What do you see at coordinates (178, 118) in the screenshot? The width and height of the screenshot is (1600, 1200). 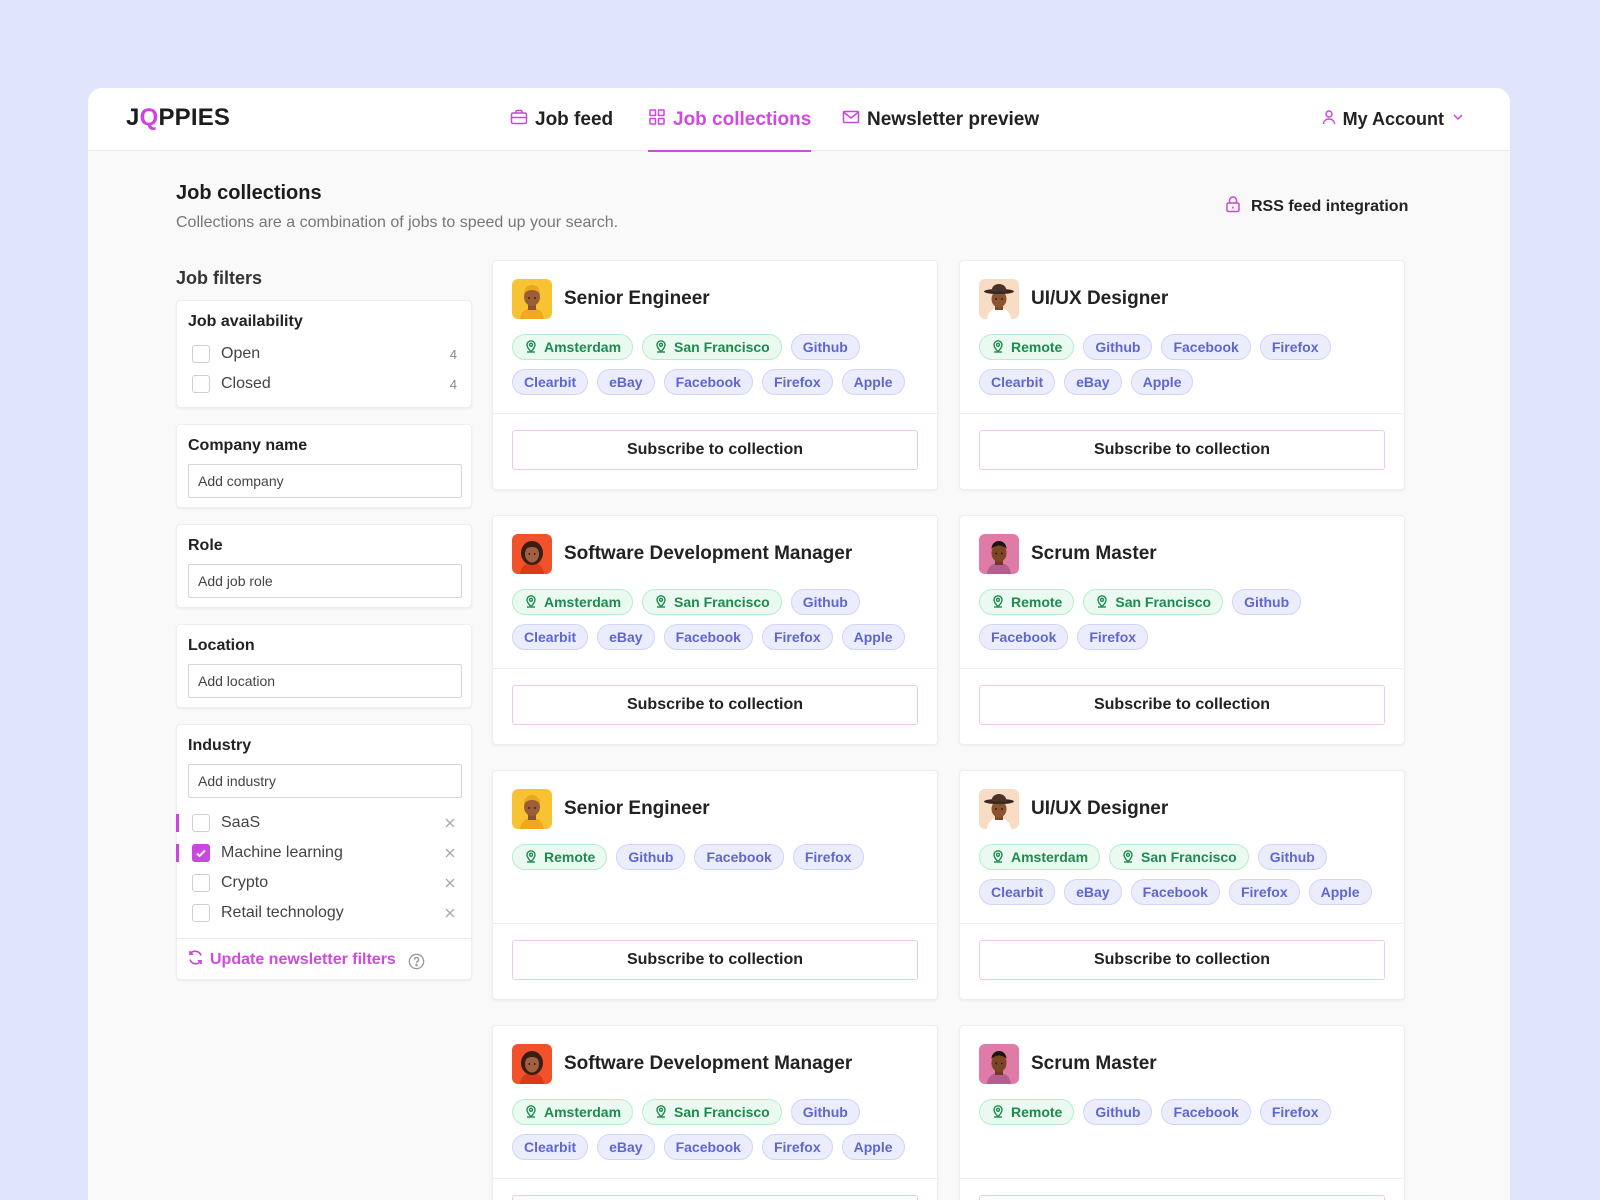 I see `app-logo: JQPPIES` at bounding box center [178, 118].